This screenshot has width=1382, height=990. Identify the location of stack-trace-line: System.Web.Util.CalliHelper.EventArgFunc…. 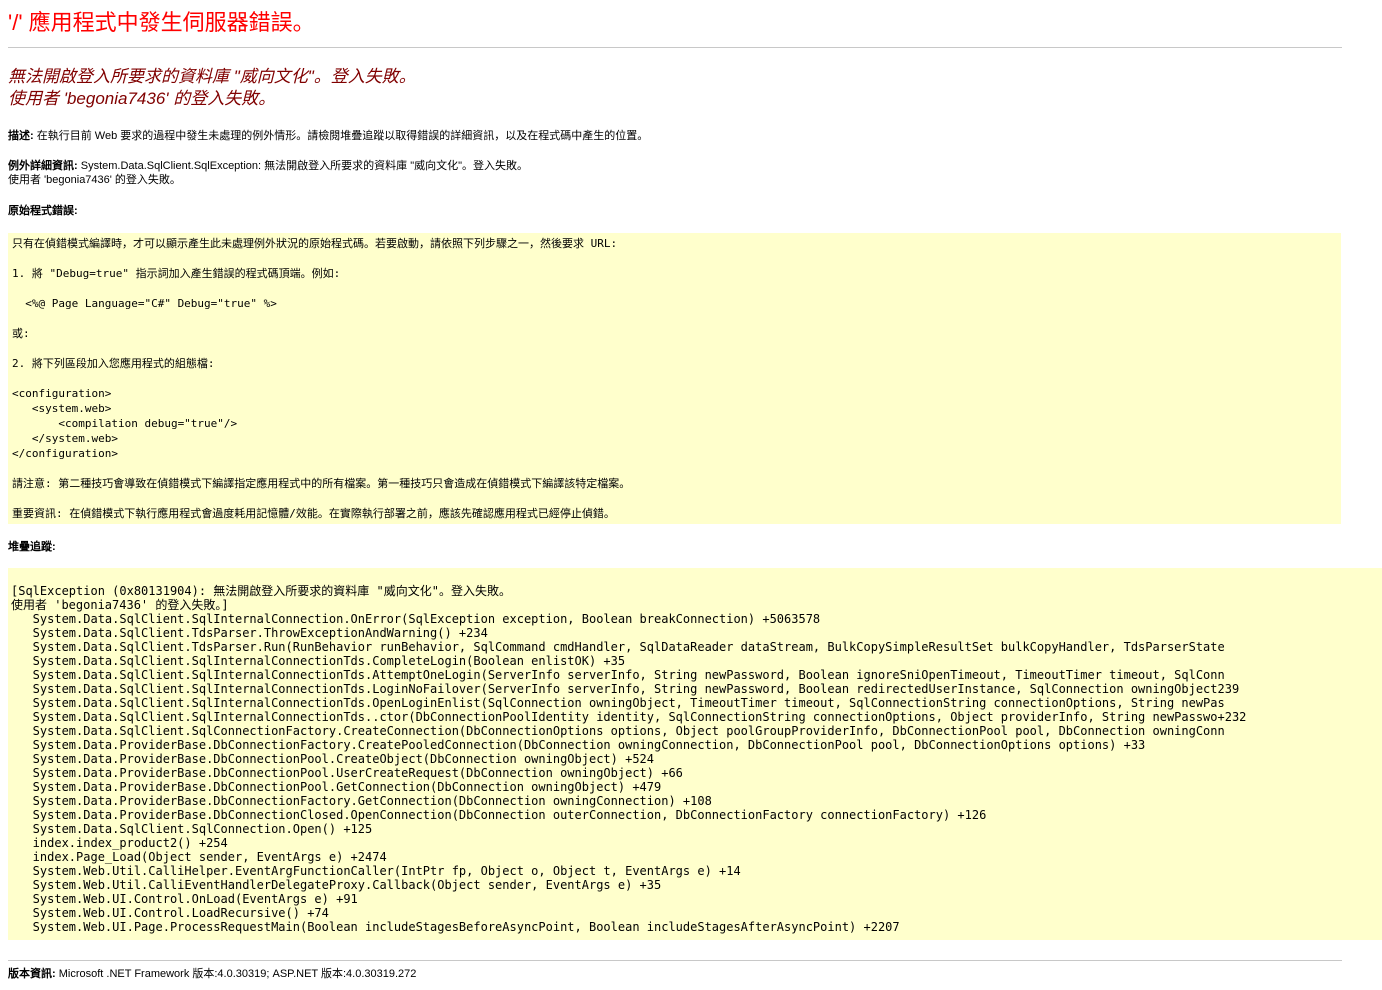
(376, 871).